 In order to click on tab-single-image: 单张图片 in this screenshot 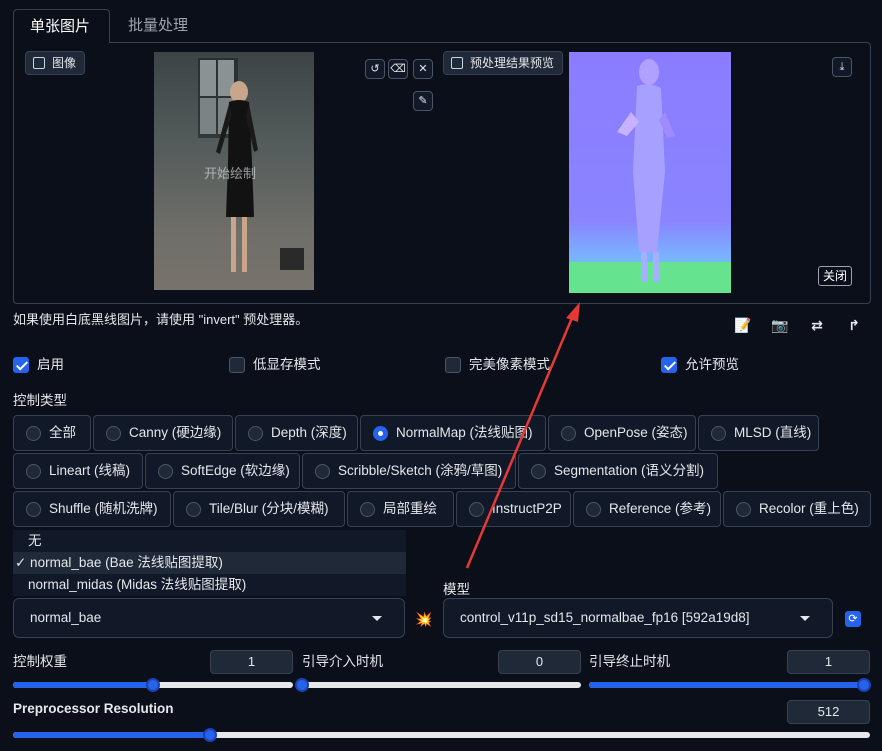, I will do `click(61, 26)`.